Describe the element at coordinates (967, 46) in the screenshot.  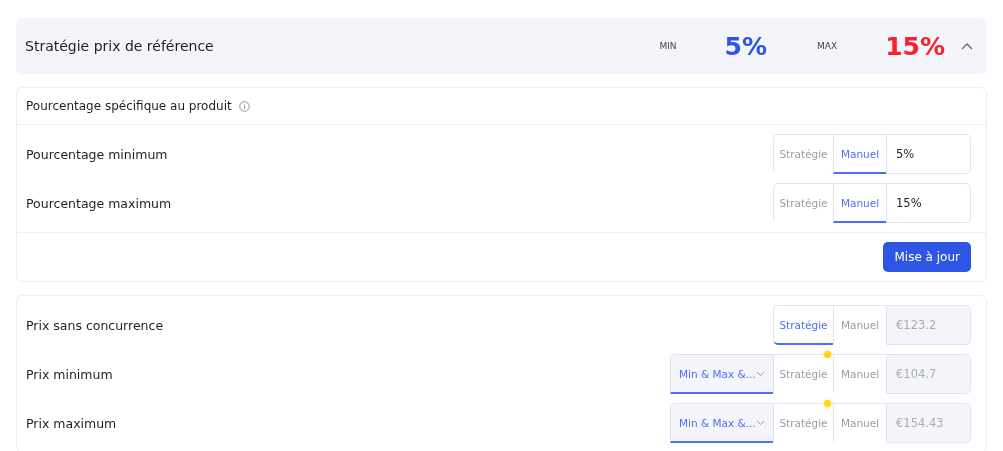
I see `chevron-up-icon` at that location.